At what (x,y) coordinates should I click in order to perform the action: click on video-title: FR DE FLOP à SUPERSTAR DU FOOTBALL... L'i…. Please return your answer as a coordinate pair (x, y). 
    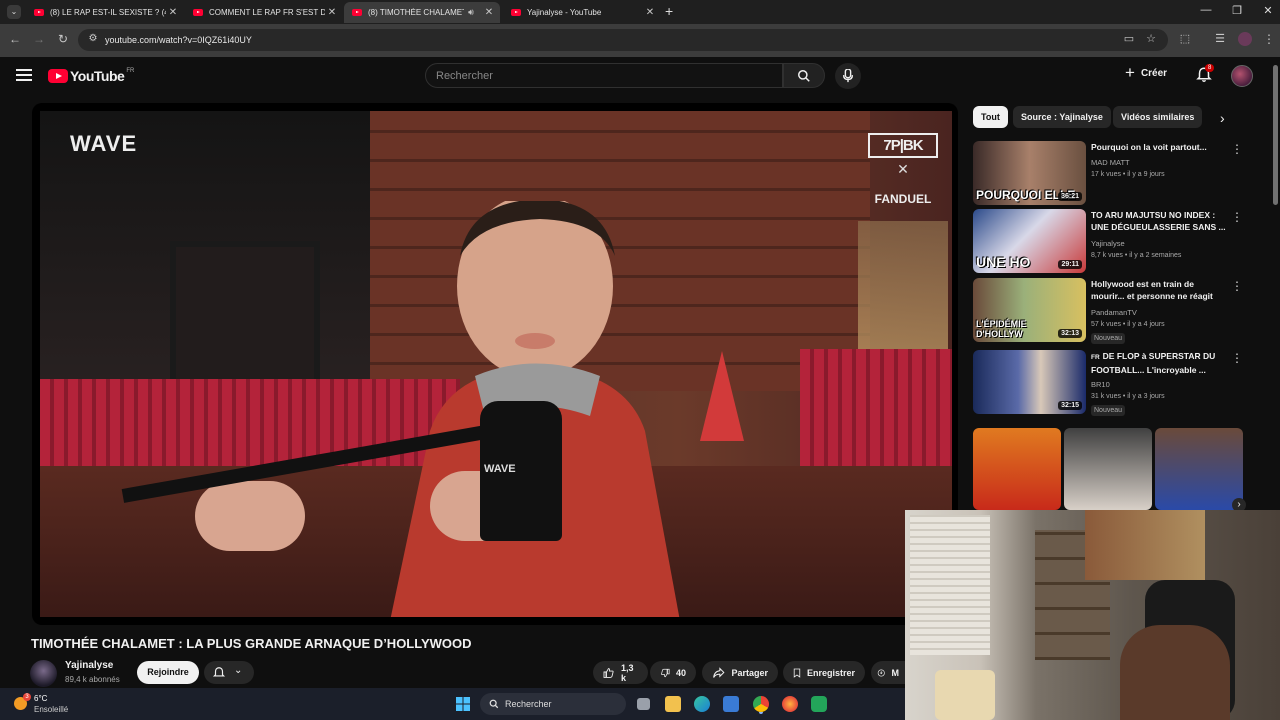
    Looking at the image, I should click on (1160, 363).